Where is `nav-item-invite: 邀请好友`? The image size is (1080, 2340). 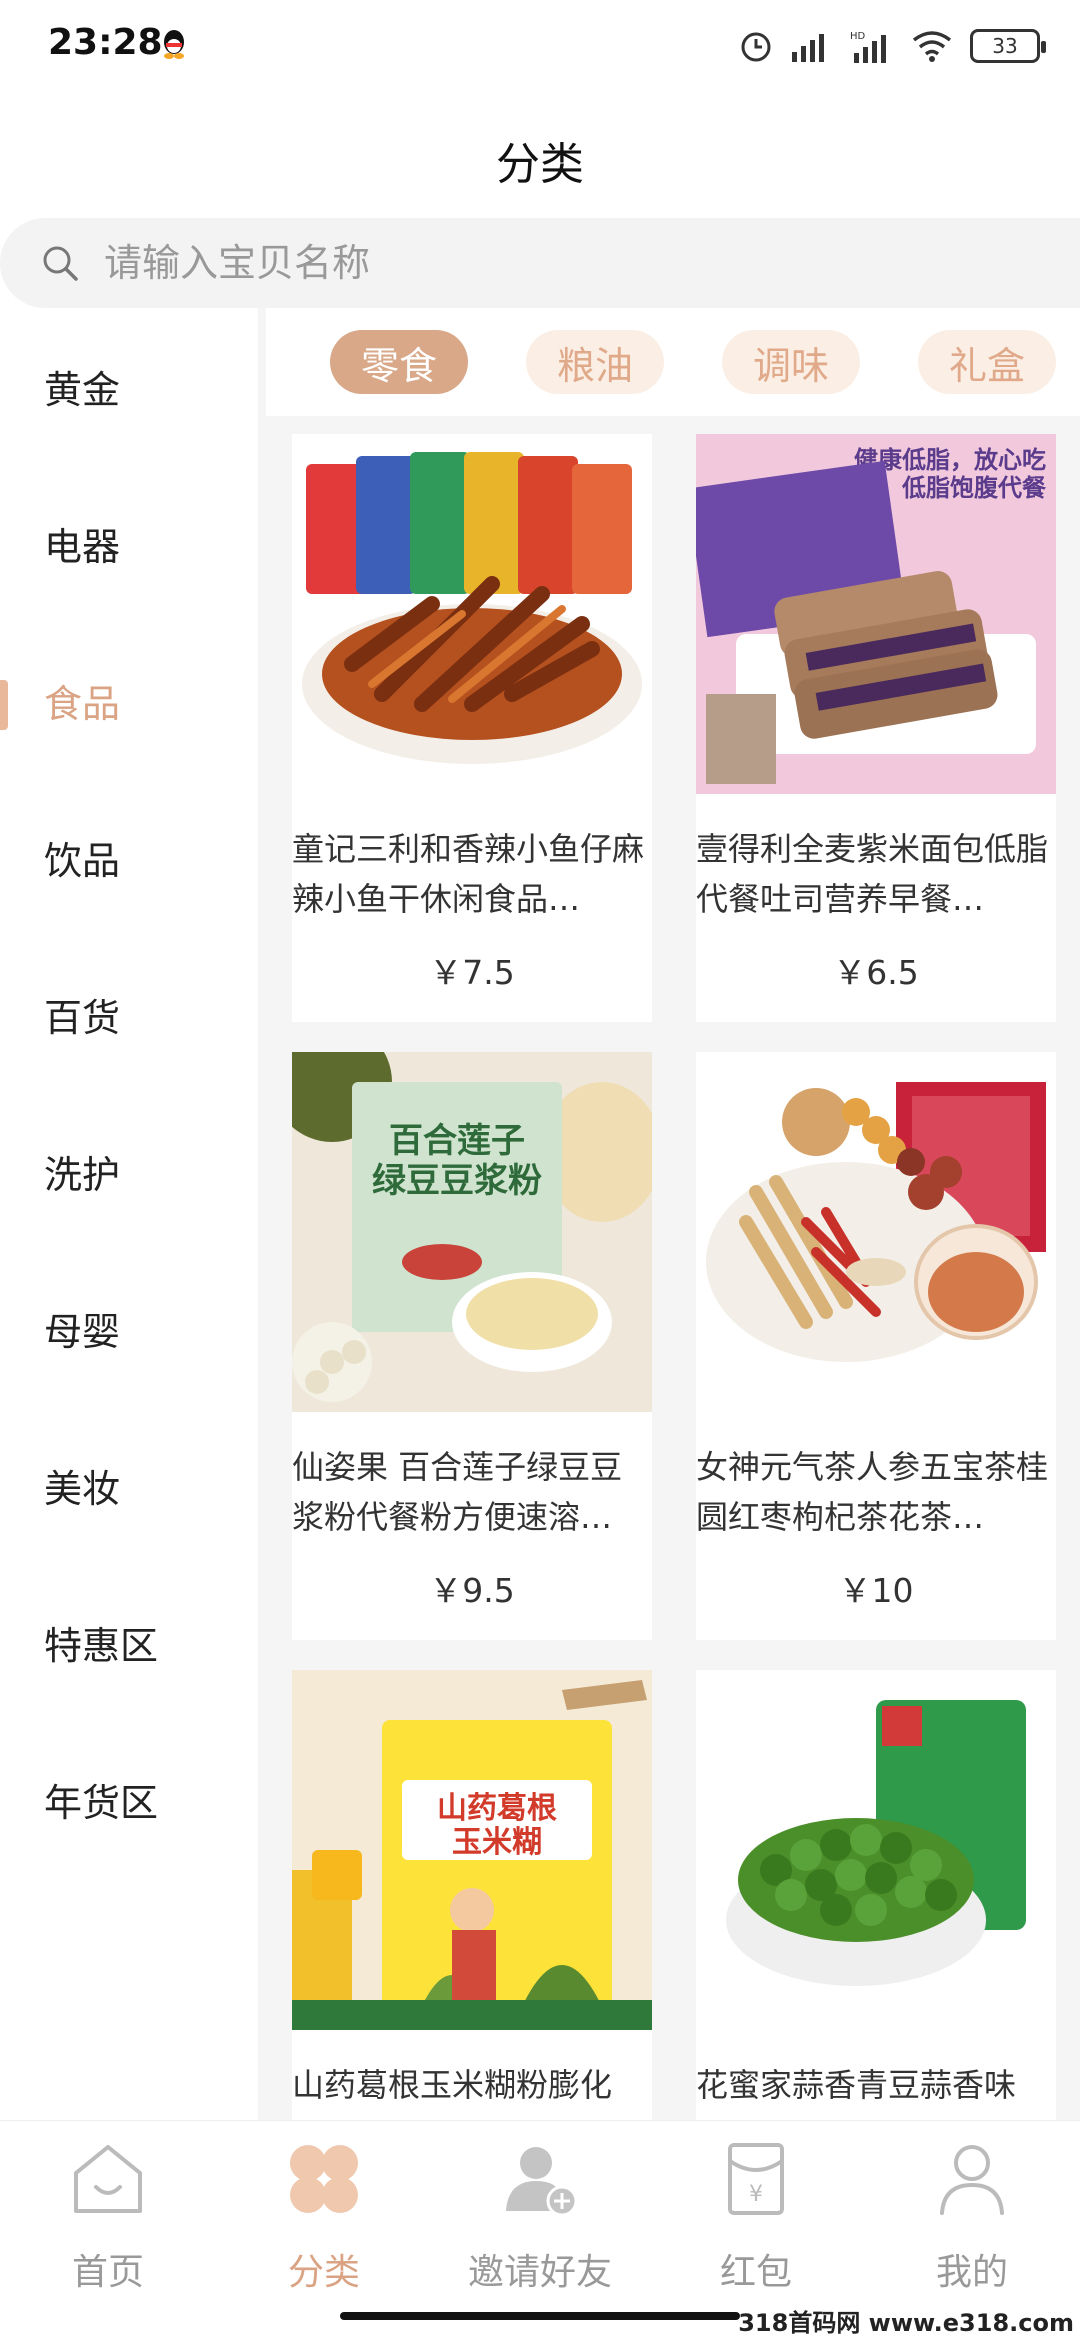
nav-item-invite: 邀请好友 is located at coordinates (540, 2230).